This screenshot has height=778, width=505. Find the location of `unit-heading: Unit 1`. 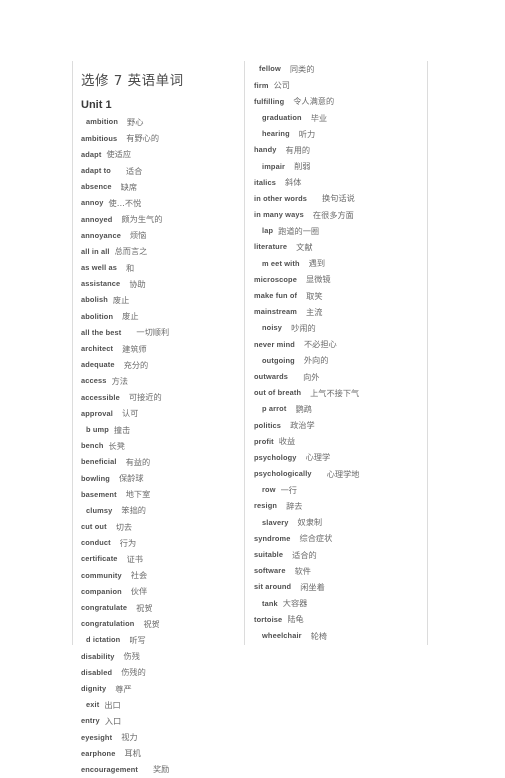

unit-heading: Unit 1 is located at coordinates (96, 105).